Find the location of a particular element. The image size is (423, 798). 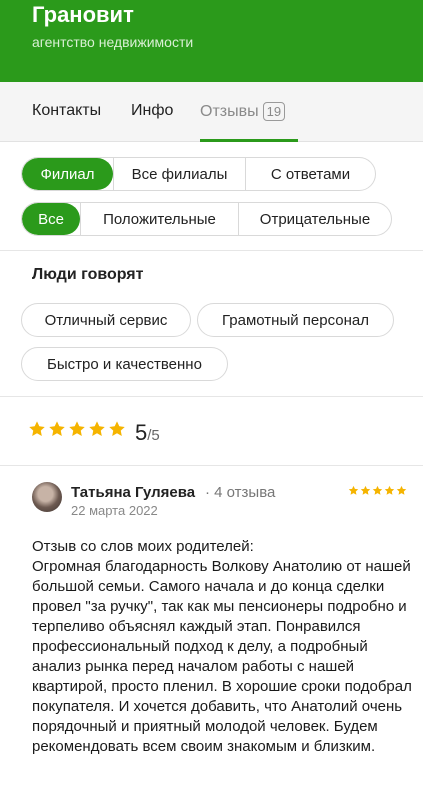

overall-rating-stars is located at coordinates (77, 429).